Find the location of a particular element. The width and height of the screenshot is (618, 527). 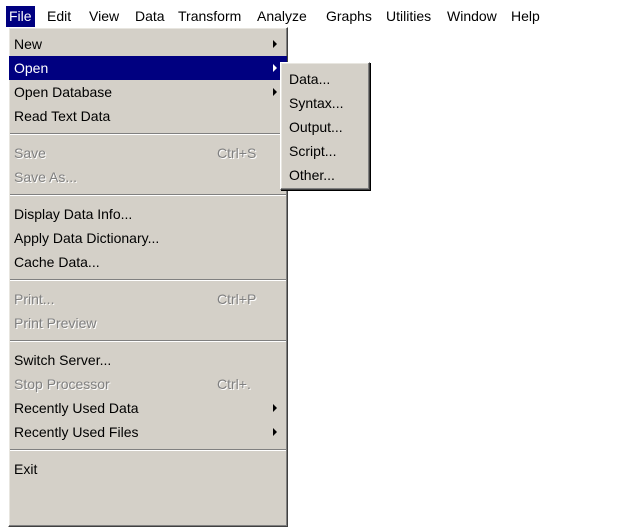

menubar-utilities: Utilities is located at coordinates (408, 16).